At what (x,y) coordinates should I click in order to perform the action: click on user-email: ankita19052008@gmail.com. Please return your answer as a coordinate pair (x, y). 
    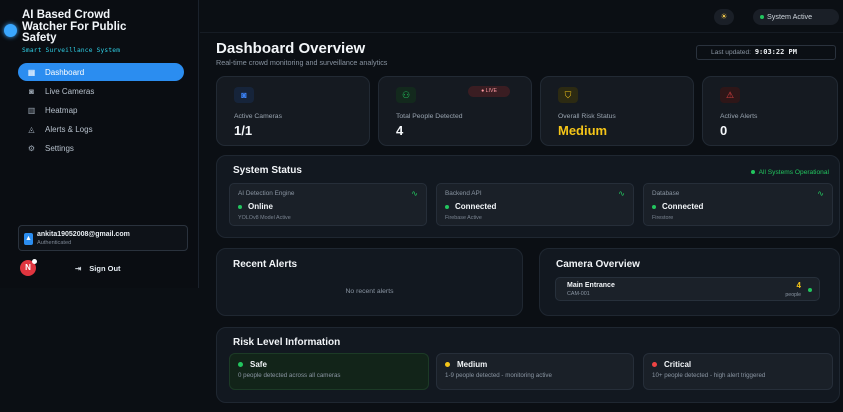
    Looking at the image, I should click on (83, 234).